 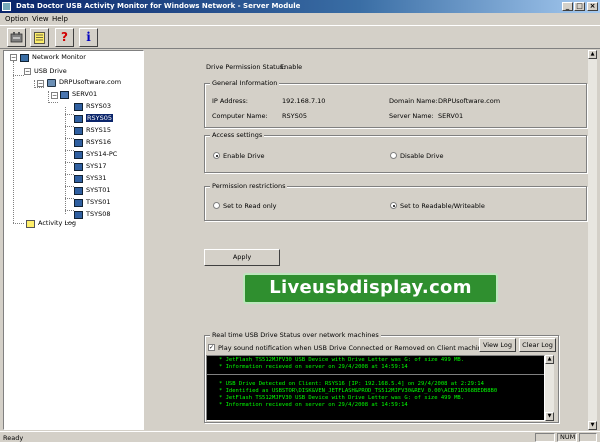 I want to click on info-icon: i, so click(x=88, y=37).